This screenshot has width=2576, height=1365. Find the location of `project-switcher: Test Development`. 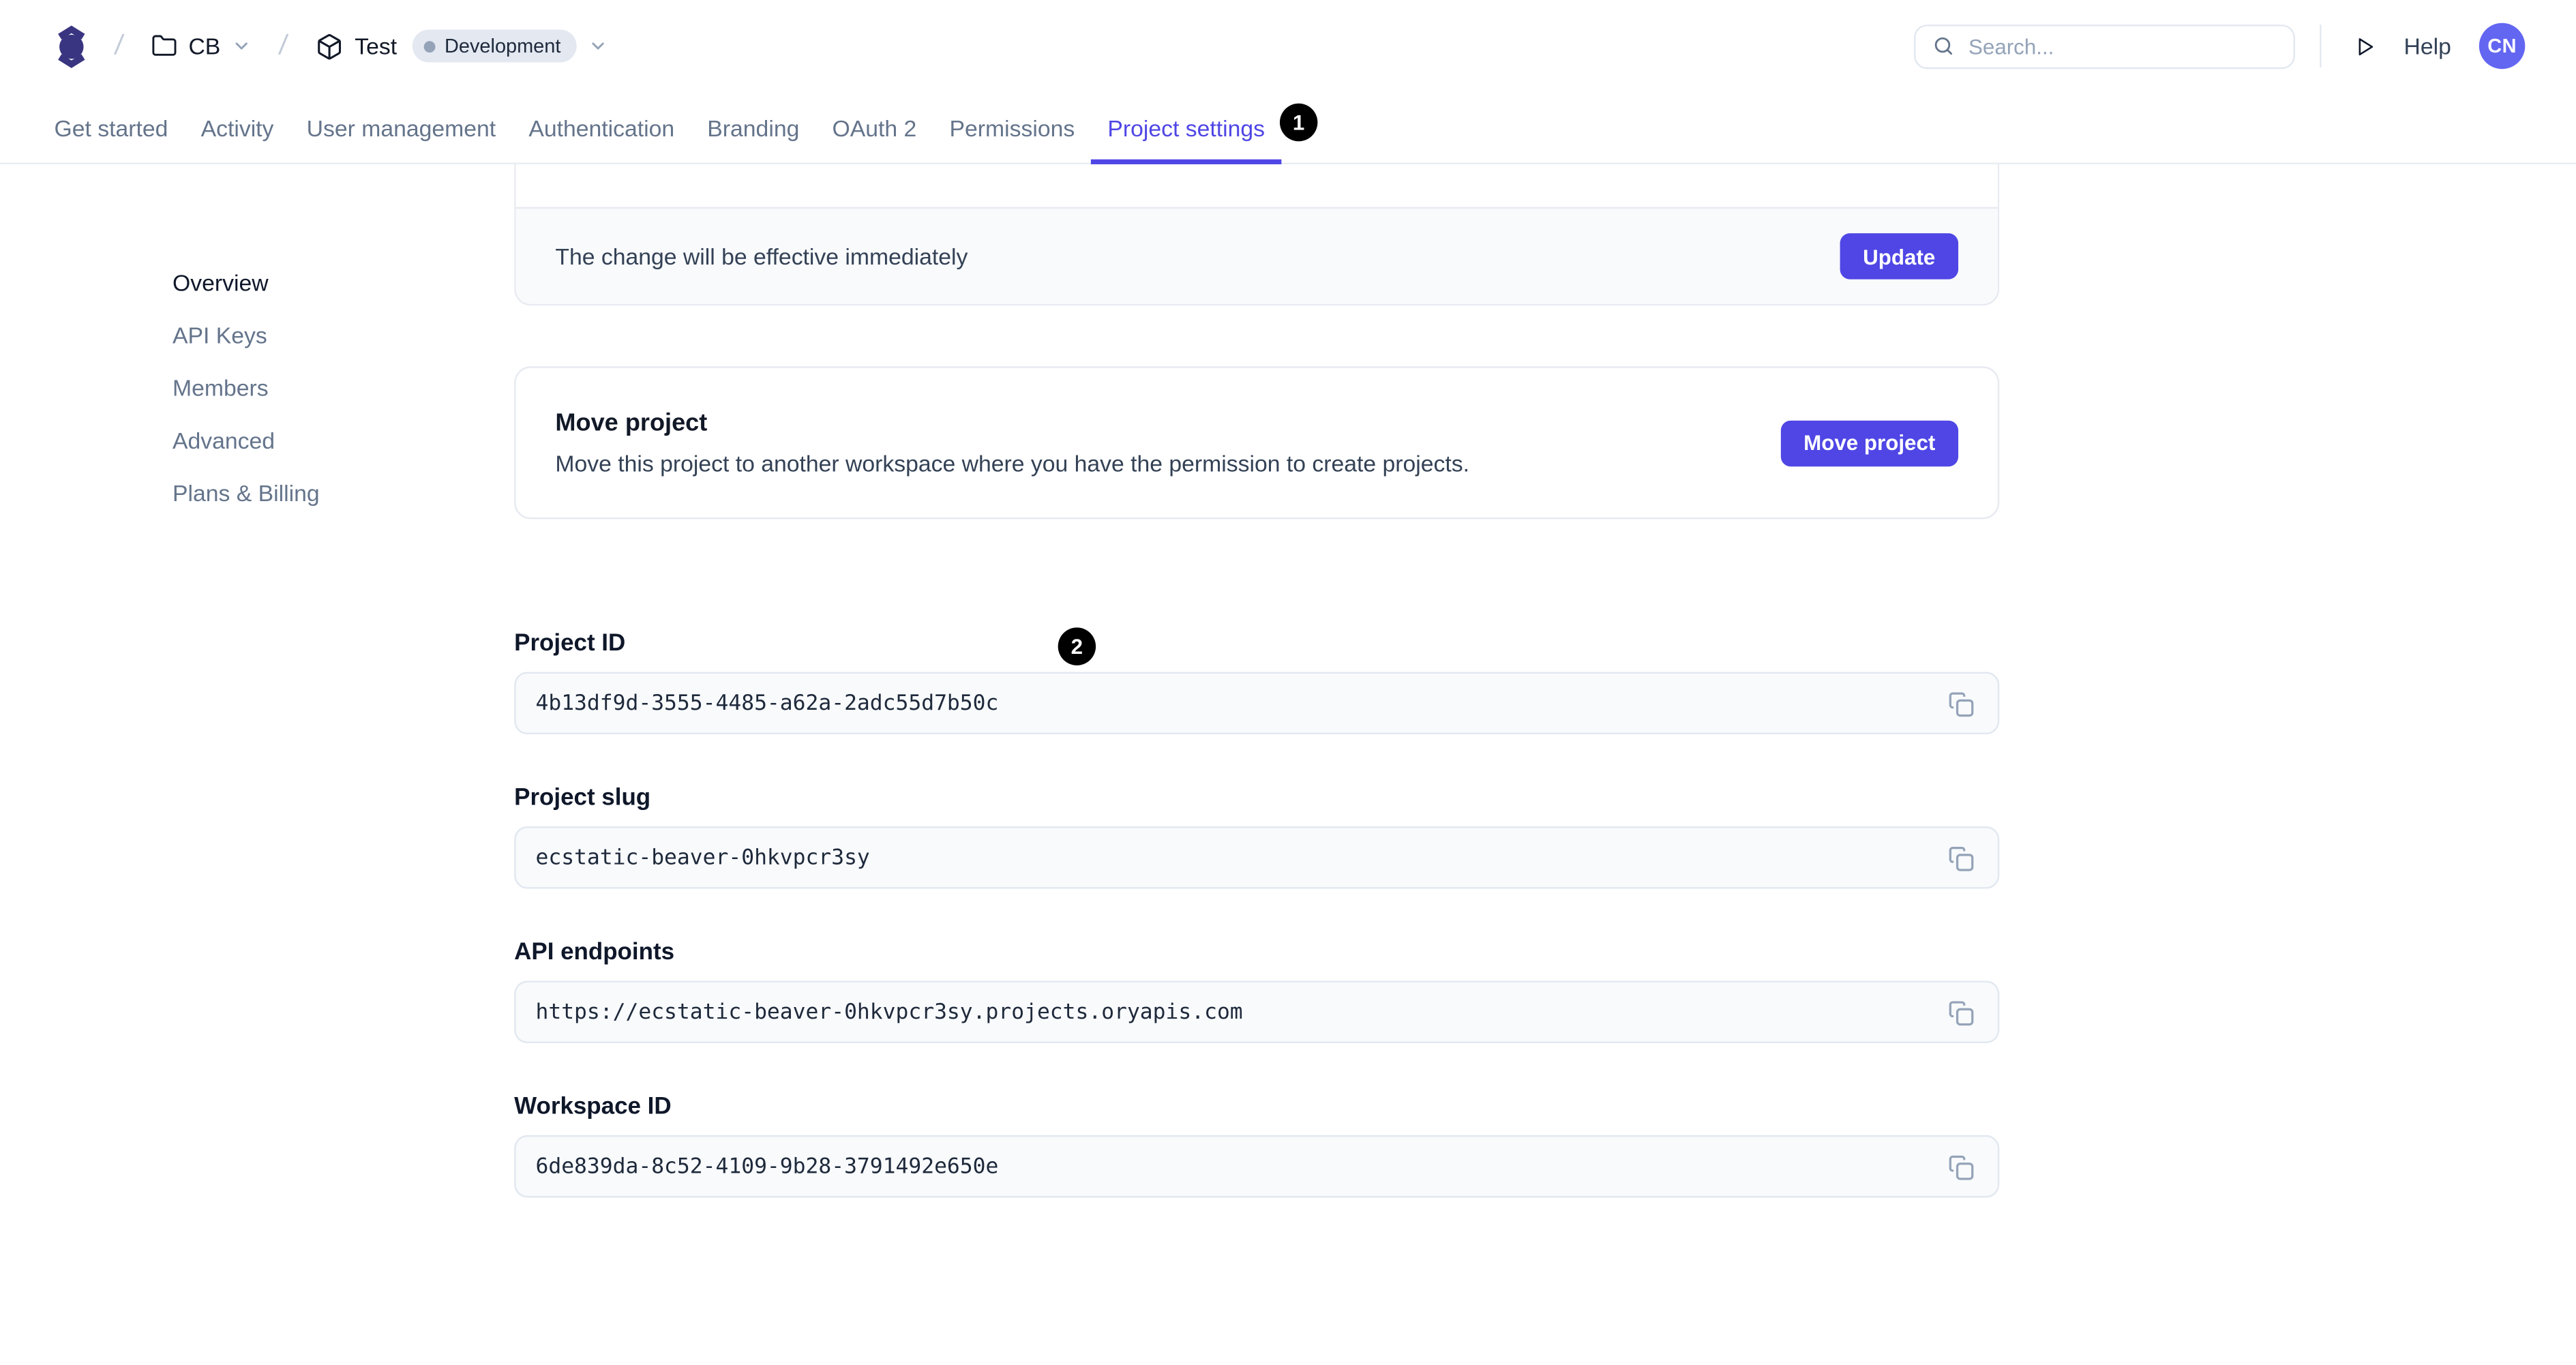

project-switcher: Test Development is located at coordinates (461, 46).